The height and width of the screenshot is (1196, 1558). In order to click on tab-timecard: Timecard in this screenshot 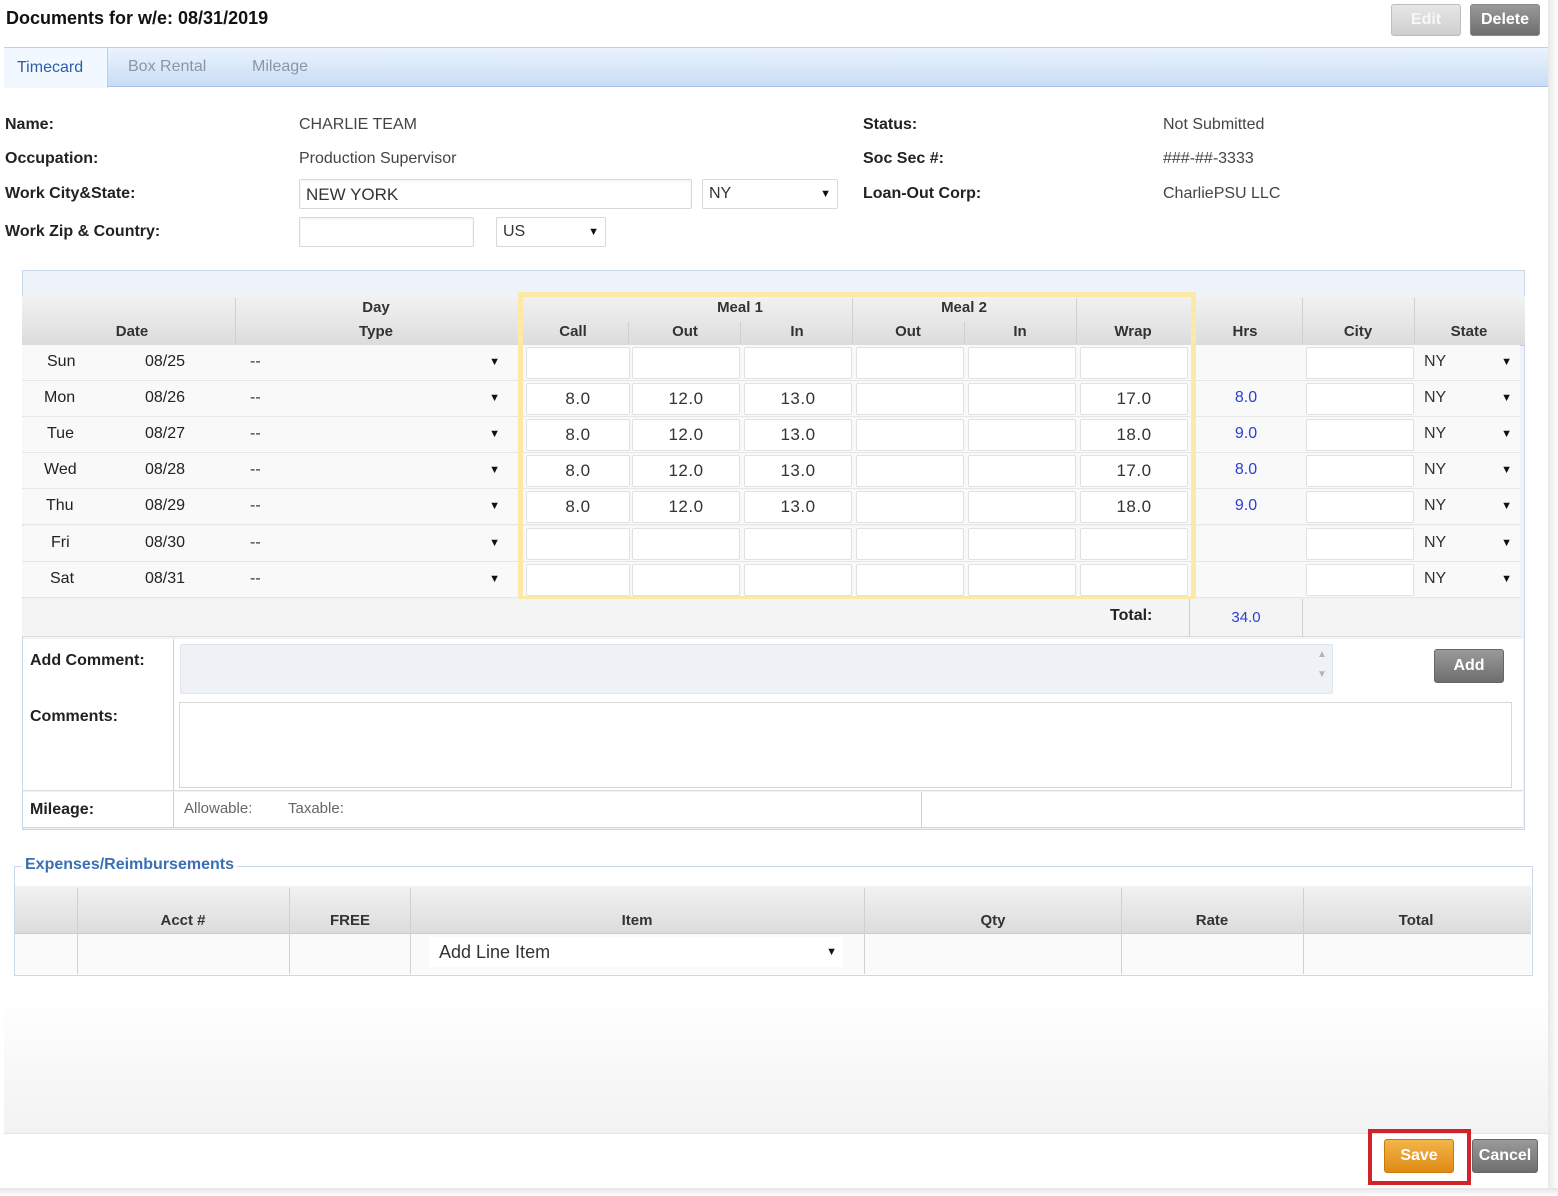, I will do `click(56, 68)`.